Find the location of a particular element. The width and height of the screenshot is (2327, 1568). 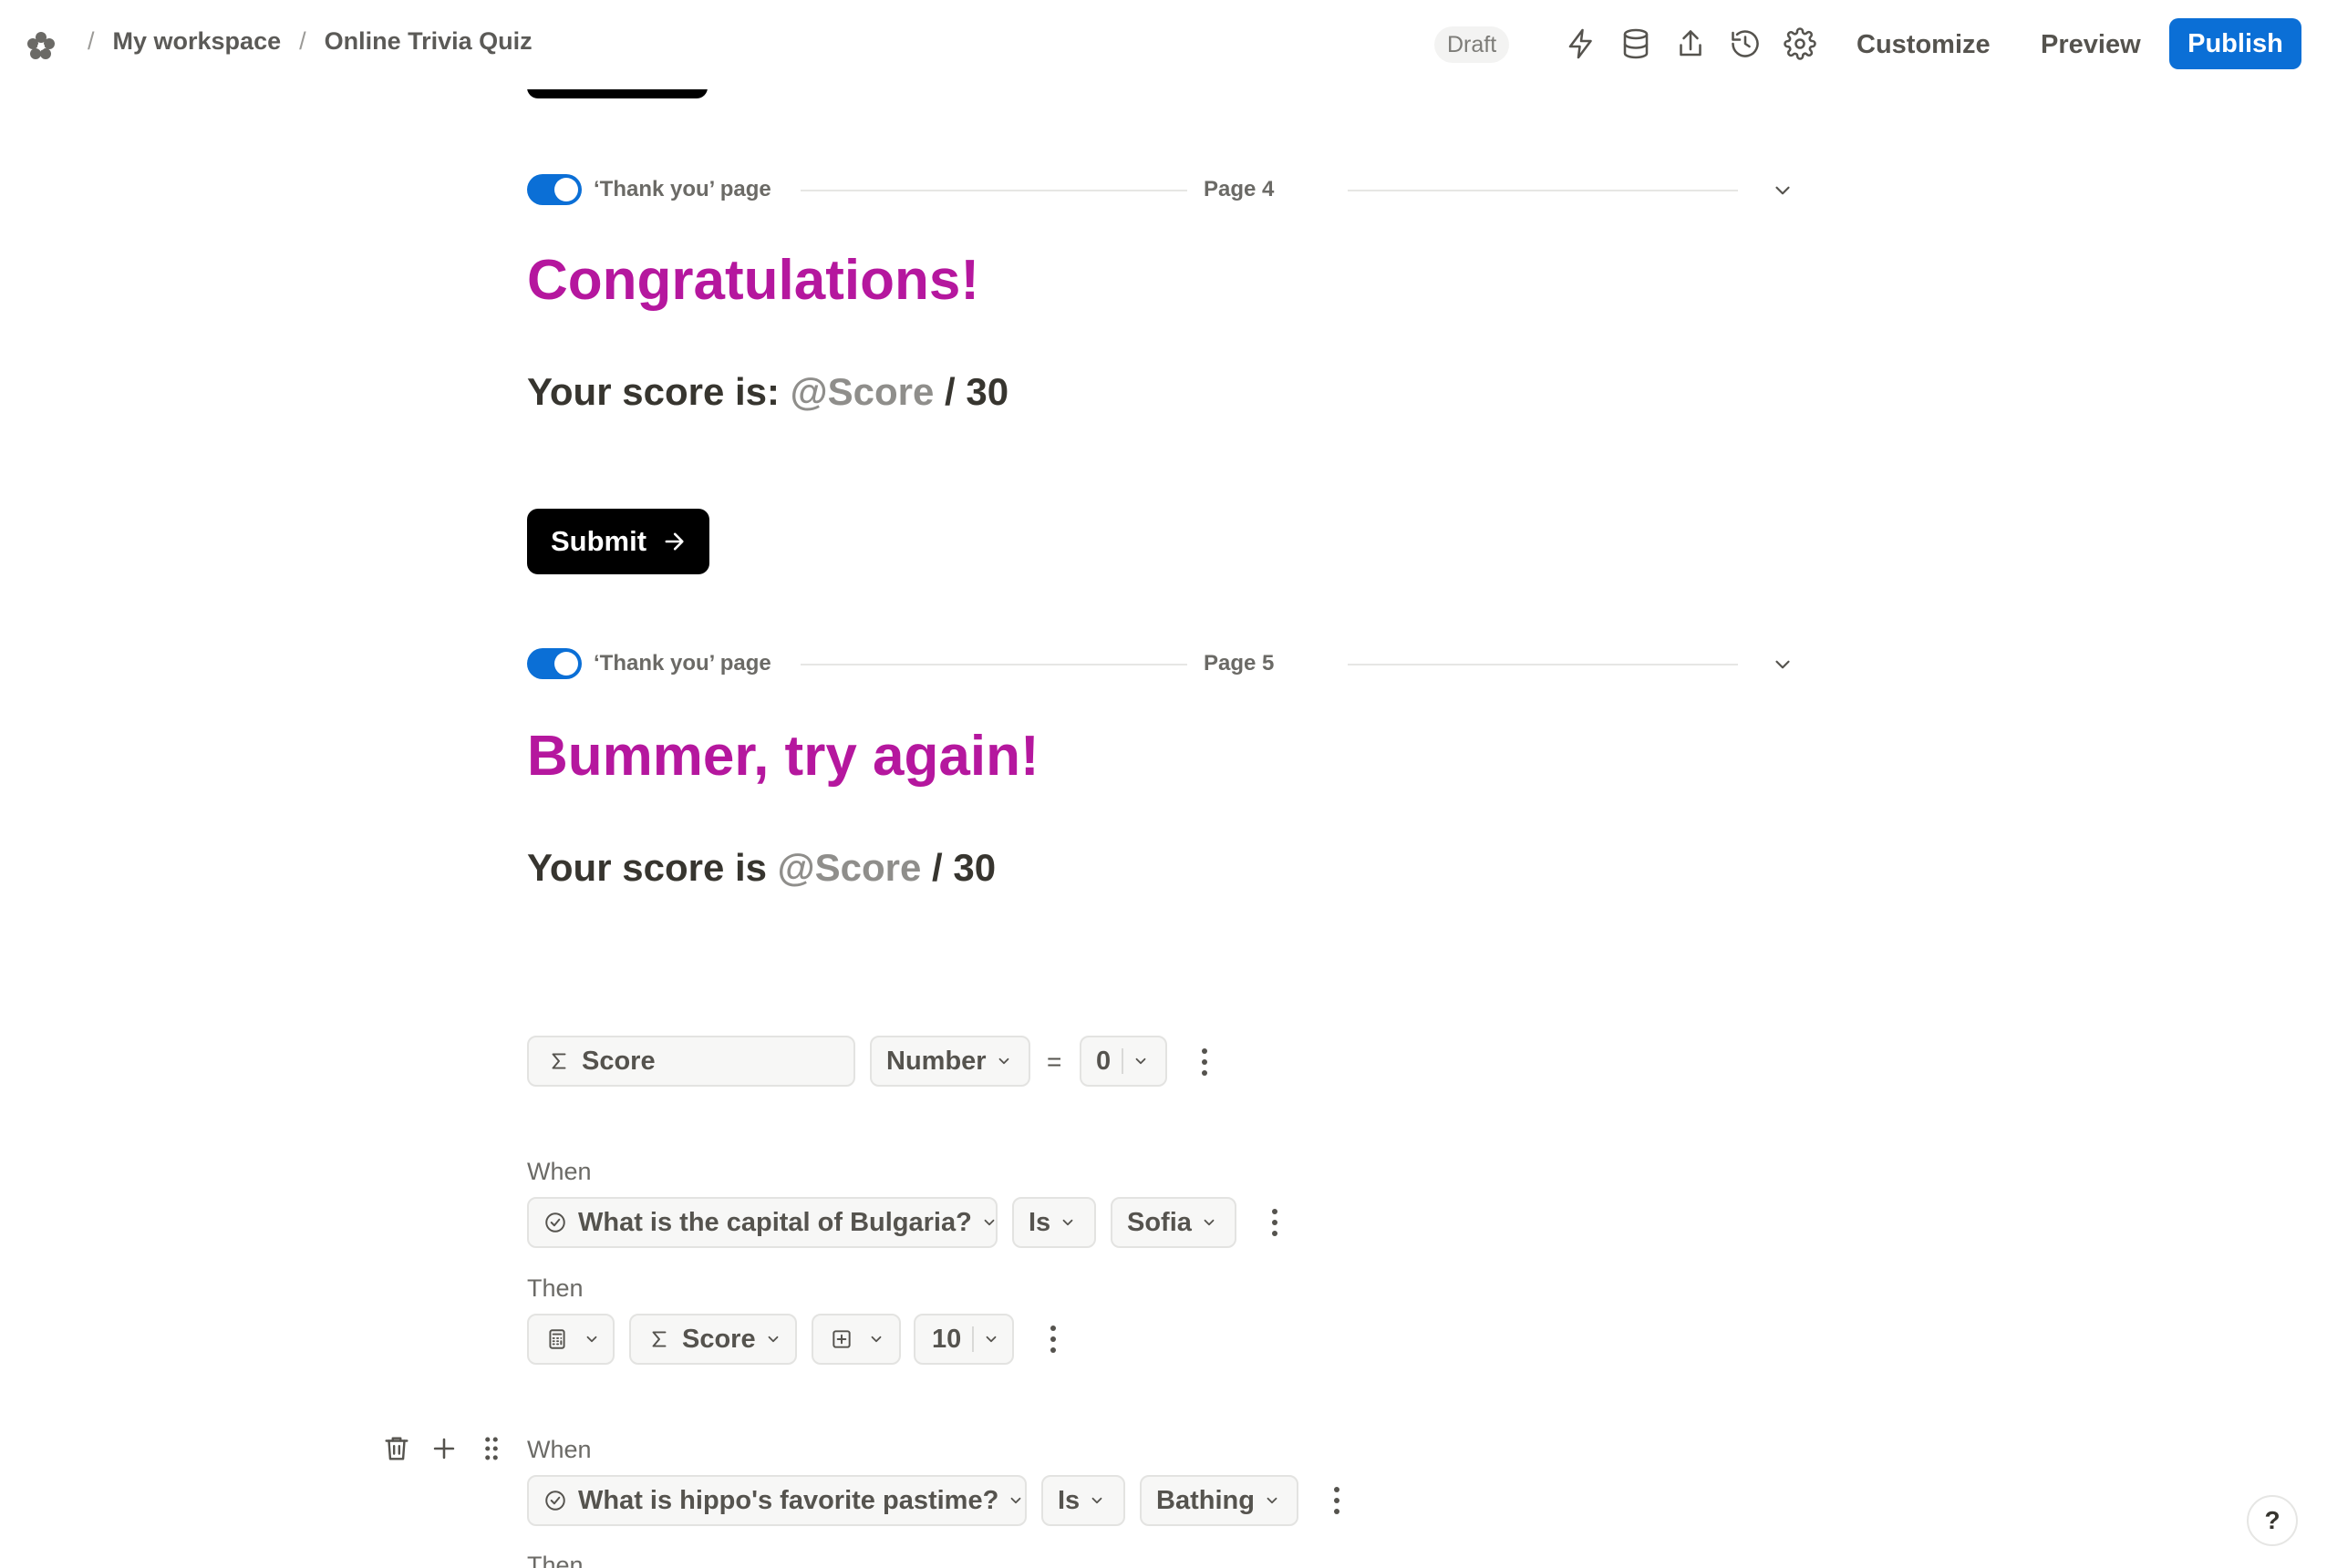

condition-question-select: What is hippo's favorite pastime? is located at coordinates (777, 1500).